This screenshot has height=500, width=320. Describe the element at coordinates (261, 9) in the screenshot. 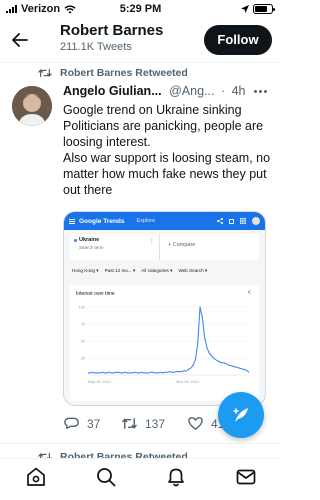

I see `battery-level` at that location.